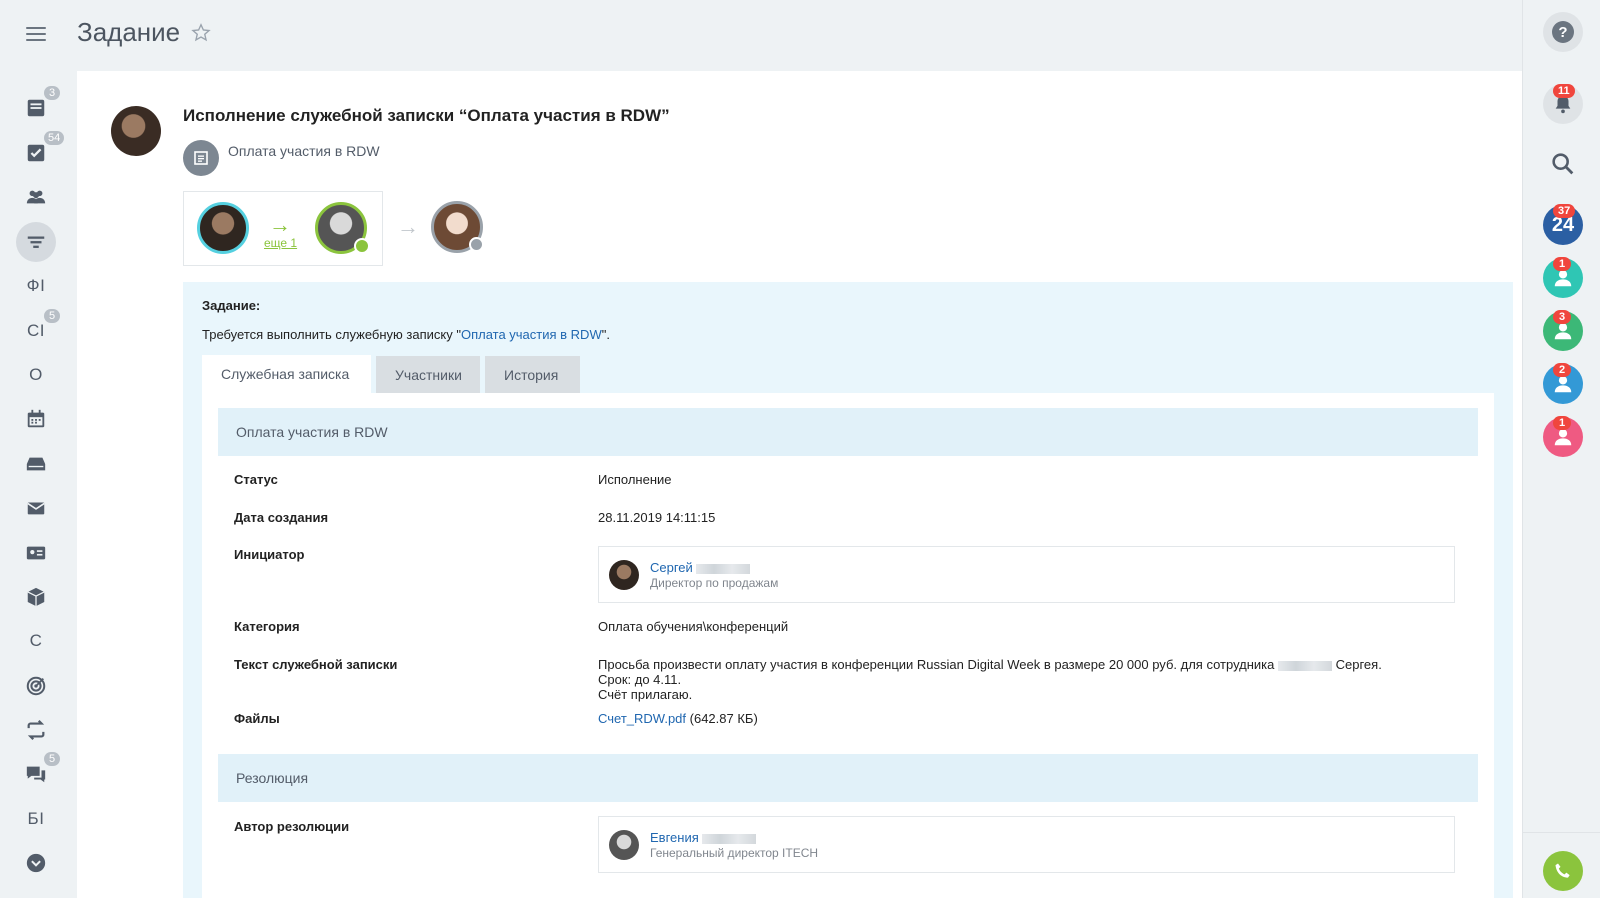  What do you see at coordinates (52, 93) in the screenshot?
I see `nav-count: 3` at bounding box center [52, 93].